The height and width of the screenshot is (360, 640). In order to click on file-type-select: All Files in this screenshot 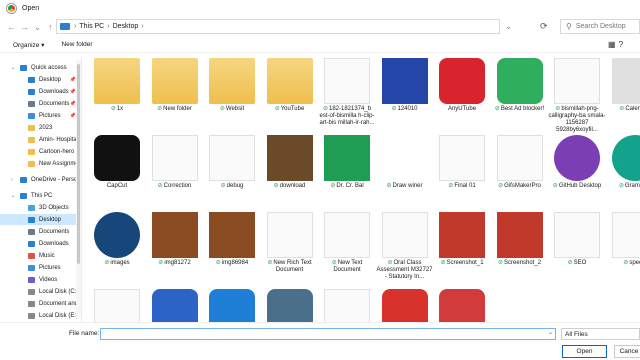, I will do `click(600, 334)`.